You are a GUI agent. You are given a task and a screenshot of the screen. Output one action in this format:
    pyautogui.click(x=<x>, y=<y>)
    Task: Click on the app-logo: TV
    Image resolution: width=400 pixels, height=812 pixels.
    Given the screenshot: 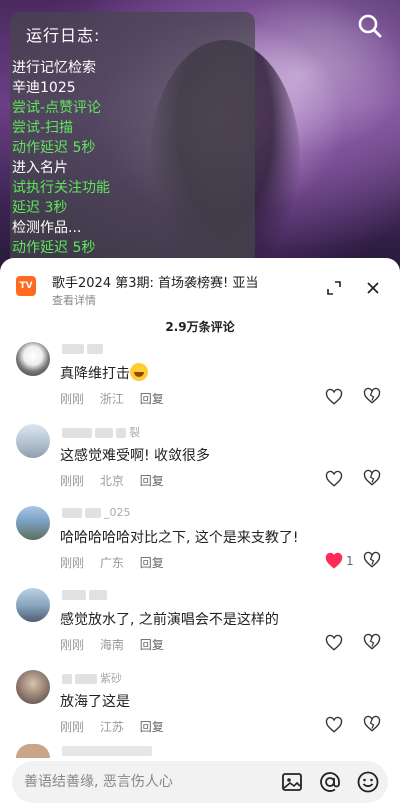 What is the action you would take?
    pyautogui.click(x=26, y=286)
    